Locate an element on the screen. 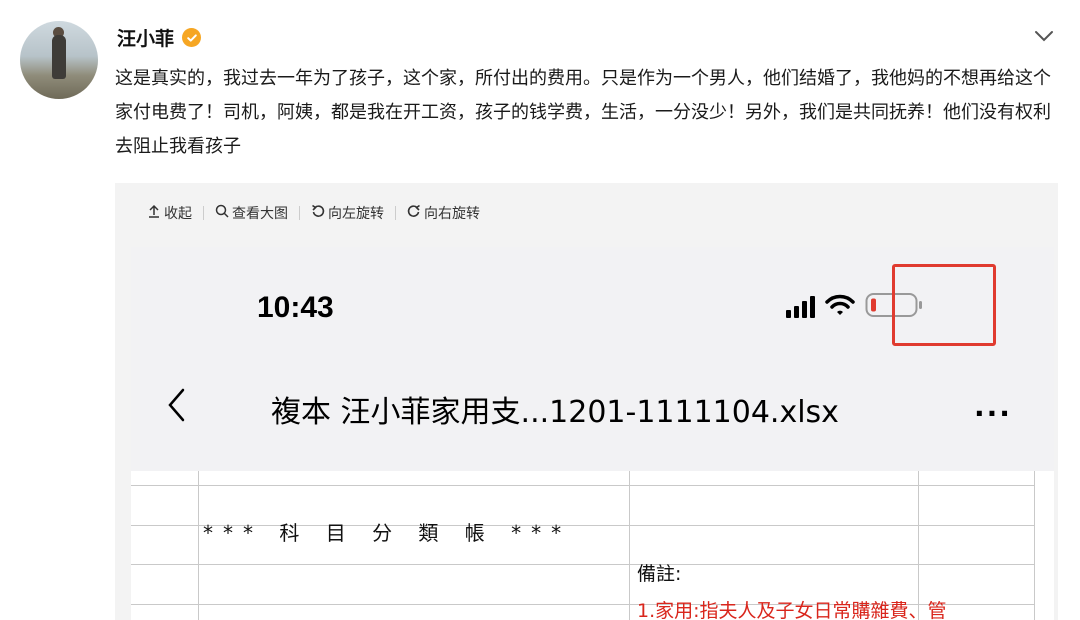 The width and height of the screenshot is (1080, 620). verified-icon is located at coordinates (192, 37).